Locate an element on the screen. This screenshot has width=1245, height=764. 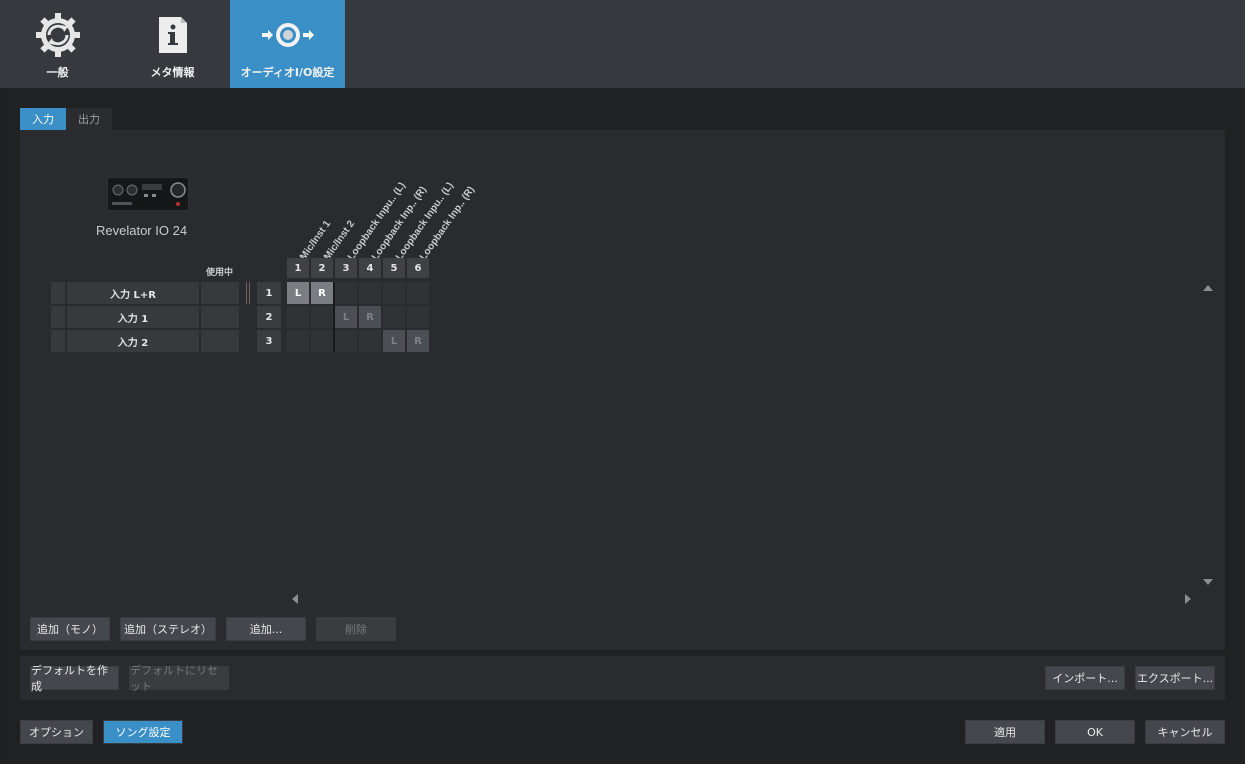
make-default-button: デフォルトを作成 is located at coordinates (74, 678).